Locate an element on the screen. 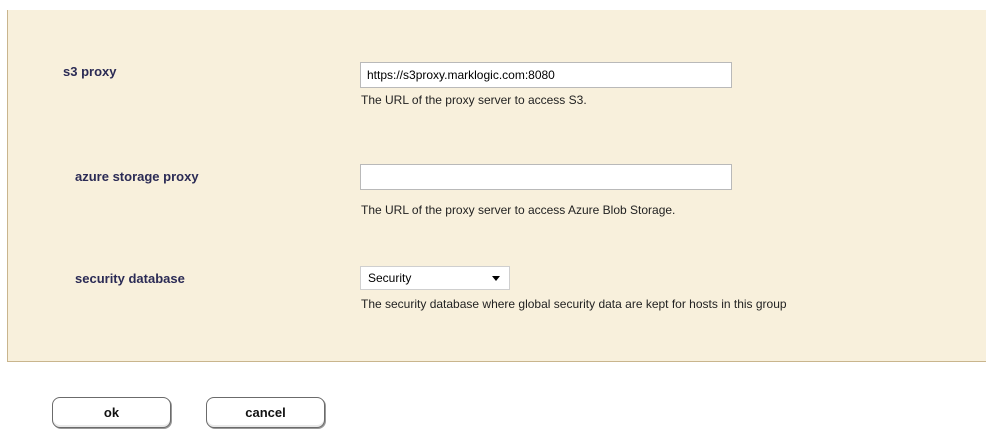 The width and height of the screenshot is (986, 436). azure-storage-proxy-input is located at coordinates (546, 177).